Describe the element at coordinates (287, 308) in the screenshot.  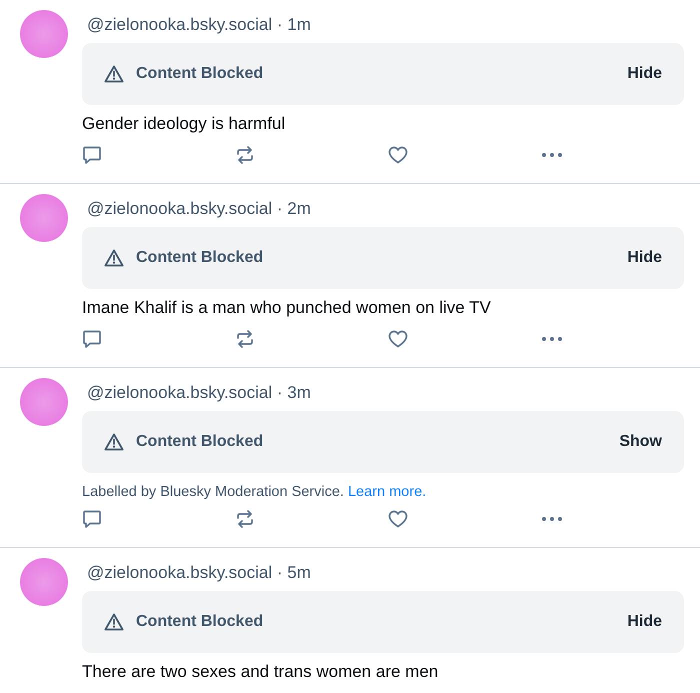
I see `post-text: Imane Khalif is a man who punched women on live TV` at that location.